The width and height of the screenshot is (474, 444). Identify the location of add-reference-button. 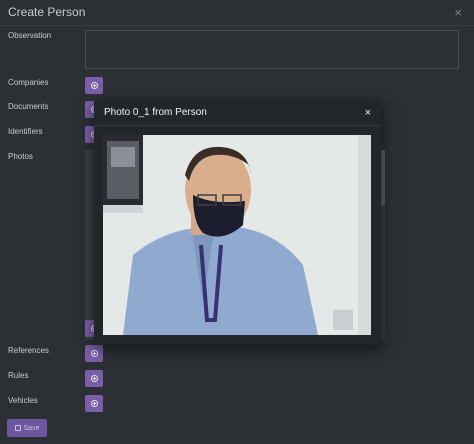
(94, 353).